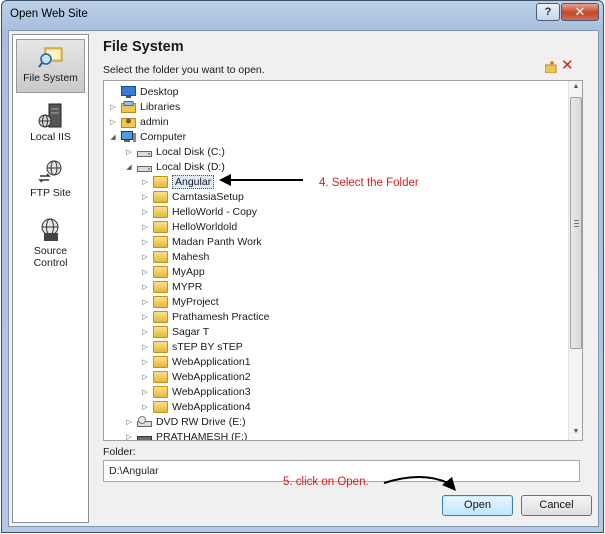 This screenshot has width=605, height=534. I want to click on tree-item: ◢ Computer, so click(147, 136).